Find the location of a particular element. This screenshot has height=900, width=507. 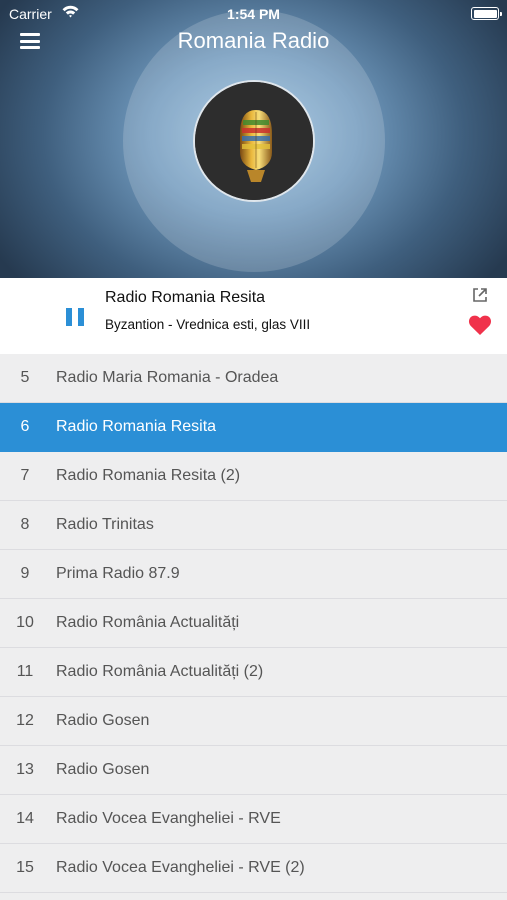

station-row: 14 Radio Vocea Evangheliei - RVE is located at coordinates (253, 819).